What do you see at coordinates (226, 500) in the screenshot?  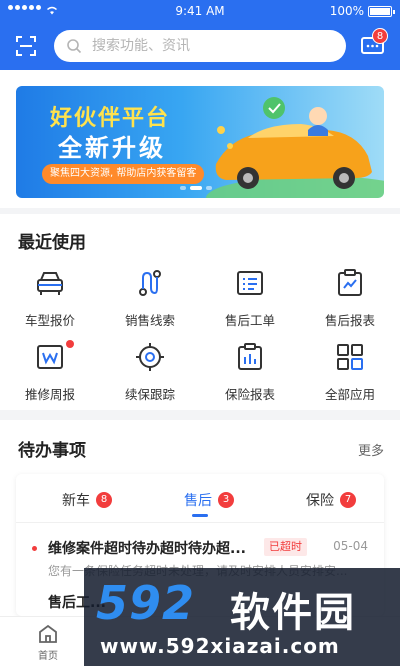 I see `tab-badge: 3` at bounding box center [226, 500].